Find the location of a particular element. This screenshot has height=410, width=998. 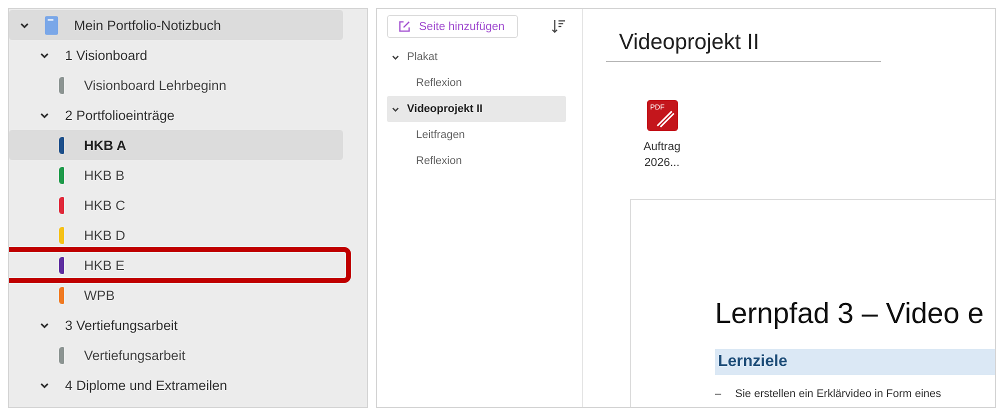

section-title: 3 Vertiefungsarbeit is located at coordinates (121, 325).